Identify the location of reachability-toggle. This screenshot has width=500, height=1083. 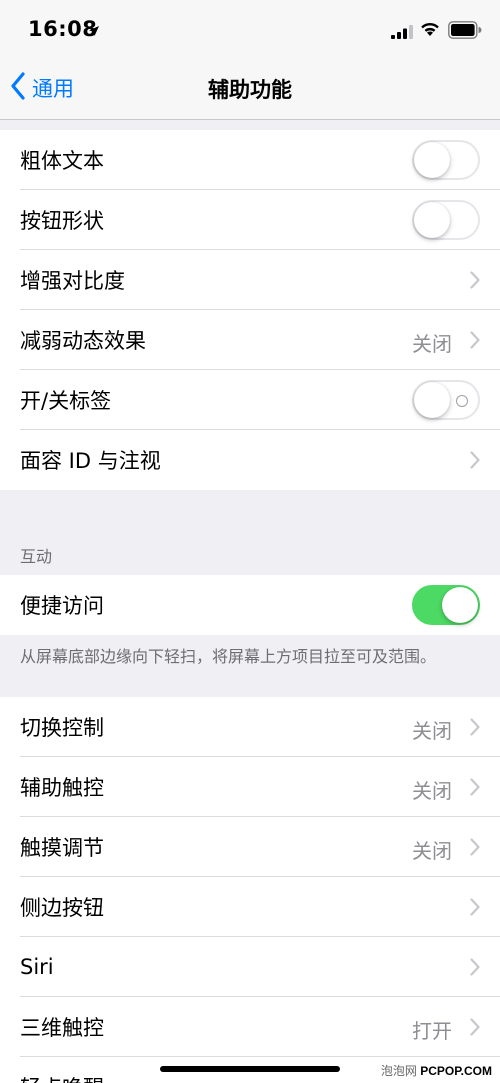
(446, 605).